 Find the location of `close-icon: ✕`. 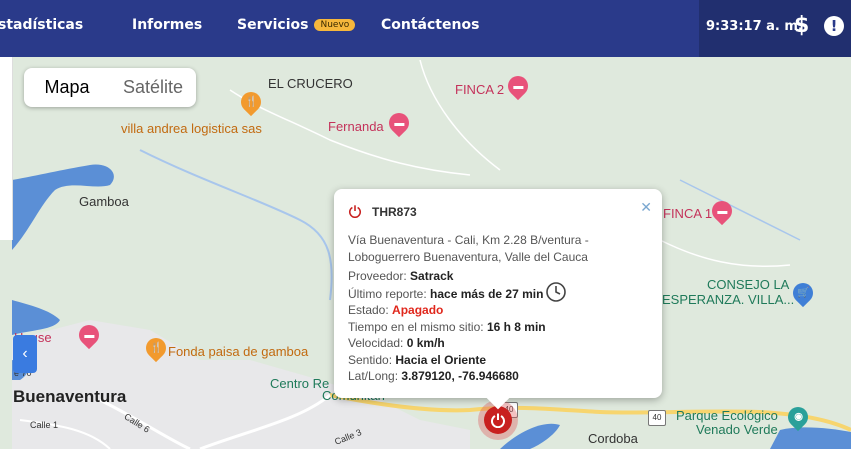

close-icon: ✕ is located at coordinates (646, 207).